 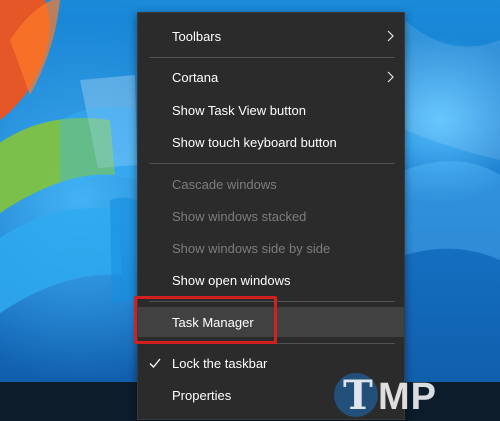 I want to click on menu-item-show-windows-stacked: Show windows stacked, so click(x=271, y=216).